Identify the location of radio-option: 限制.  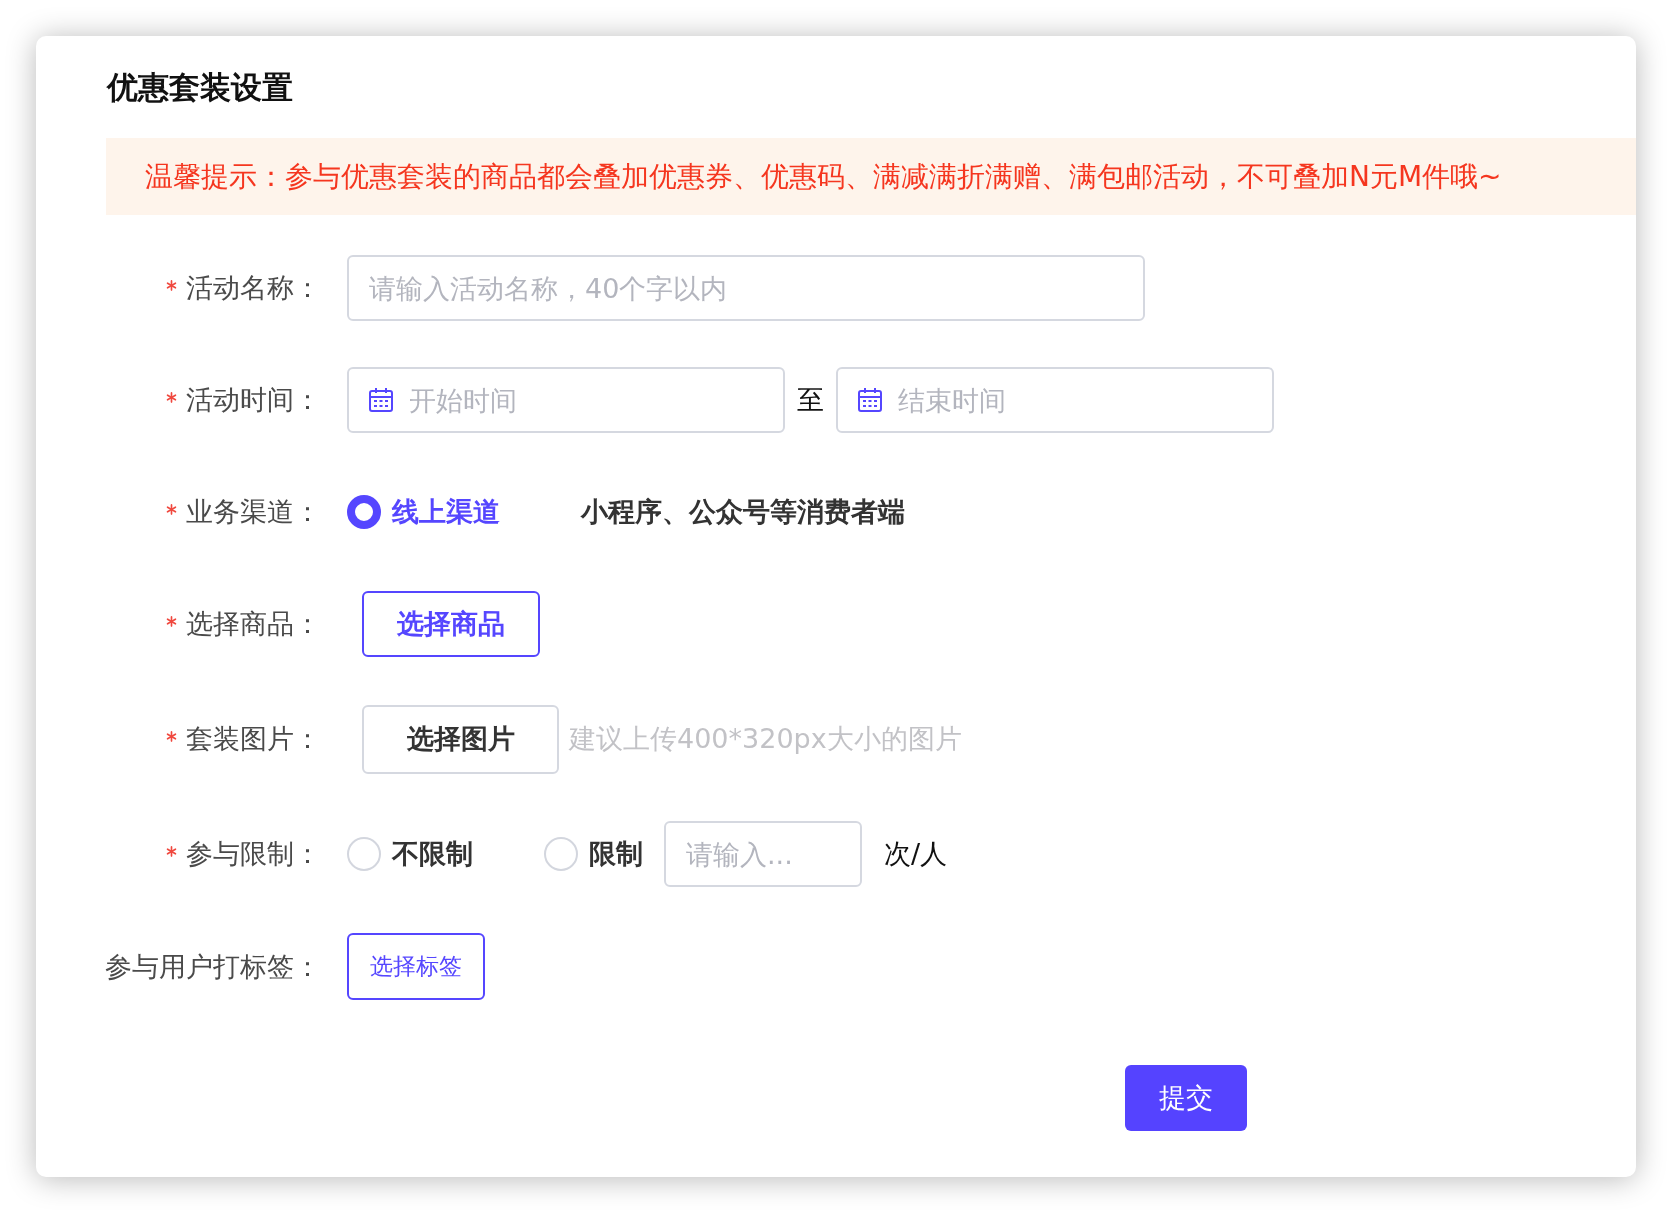
(593, 854).